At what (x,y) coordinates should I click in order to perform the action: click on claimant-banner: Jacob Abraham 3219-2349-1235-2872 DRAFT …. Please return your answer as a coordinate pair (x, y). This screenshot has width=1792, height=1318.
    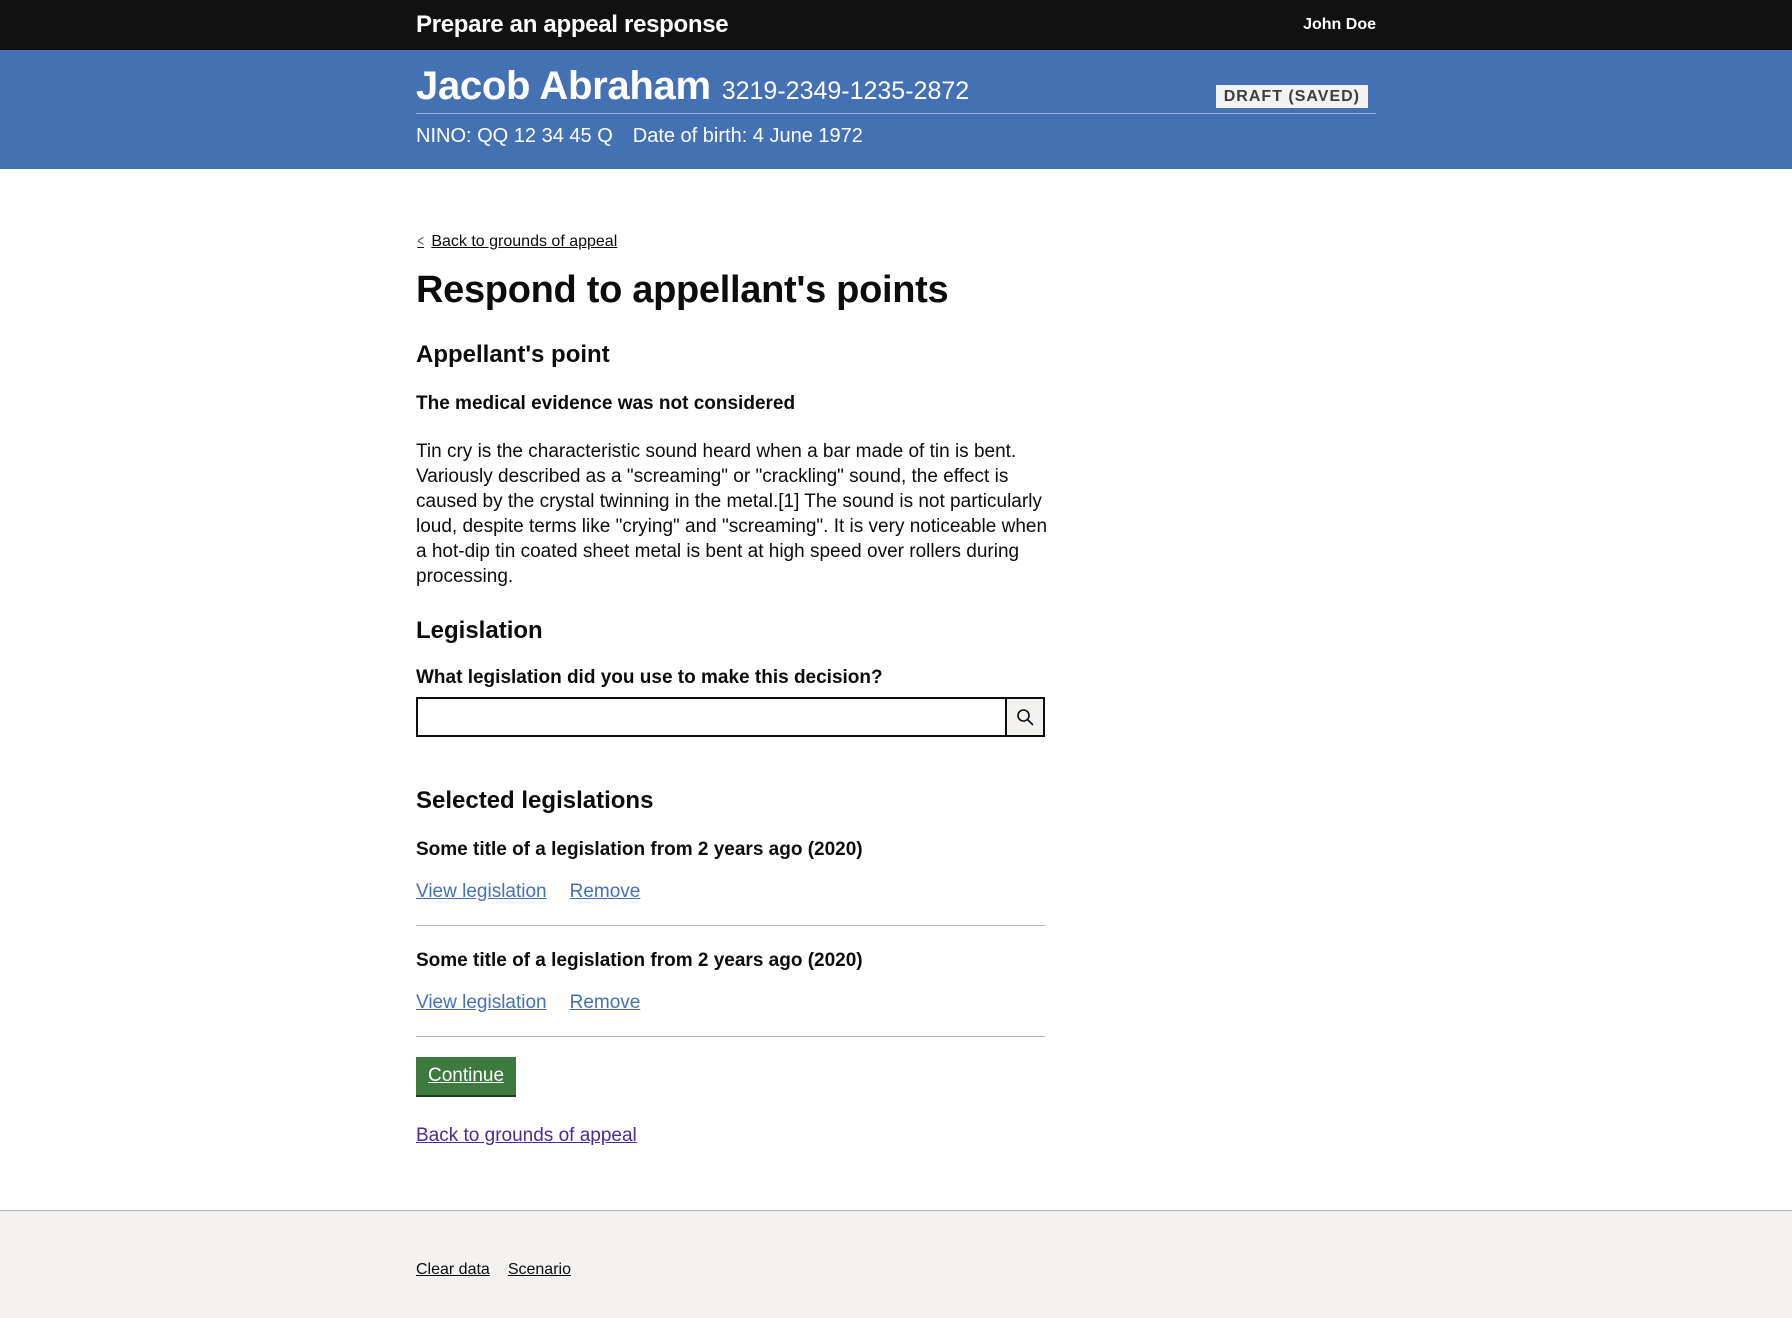
    Looking at the image, I should click on (896, 109).